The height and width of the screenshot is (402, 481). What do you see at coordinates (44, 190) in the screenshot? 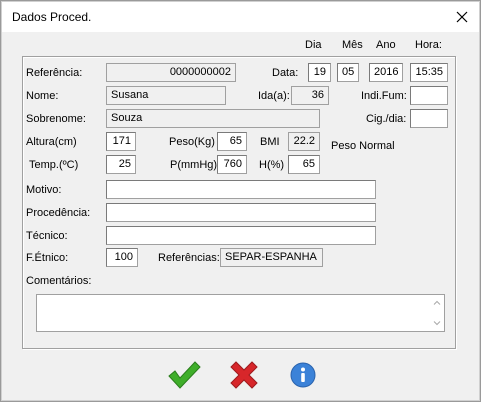
I see `motivo-label: Motivo:` at bounding box center [44, 190].